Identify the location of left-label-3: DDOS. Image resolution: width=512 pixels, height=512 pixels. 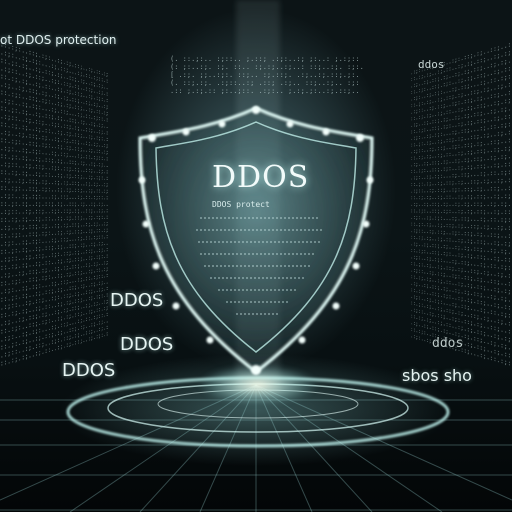
(89, 370).